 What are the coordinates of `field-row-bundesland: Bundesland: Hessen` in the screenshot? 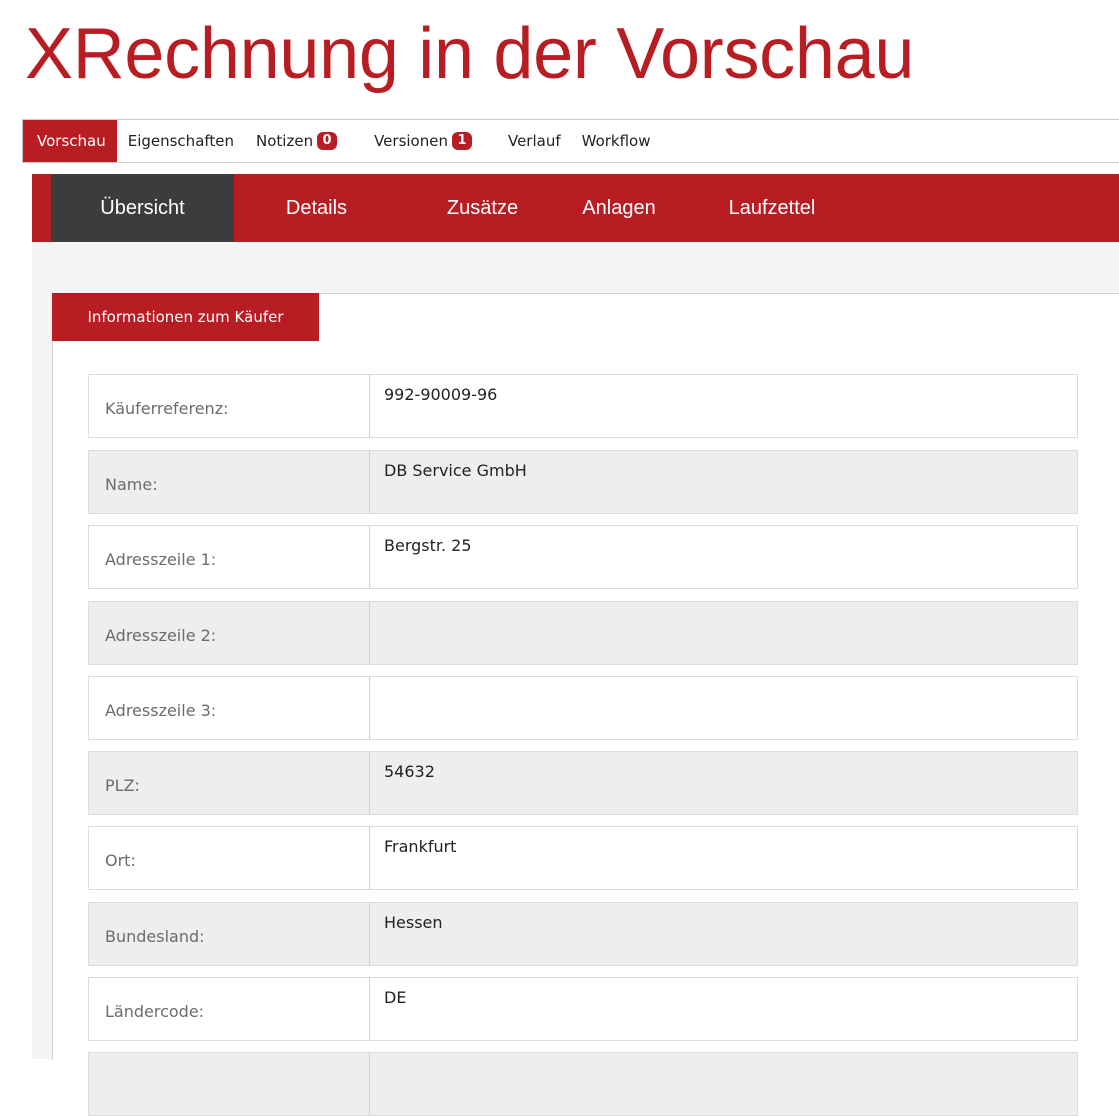 It's located at (583, 934).